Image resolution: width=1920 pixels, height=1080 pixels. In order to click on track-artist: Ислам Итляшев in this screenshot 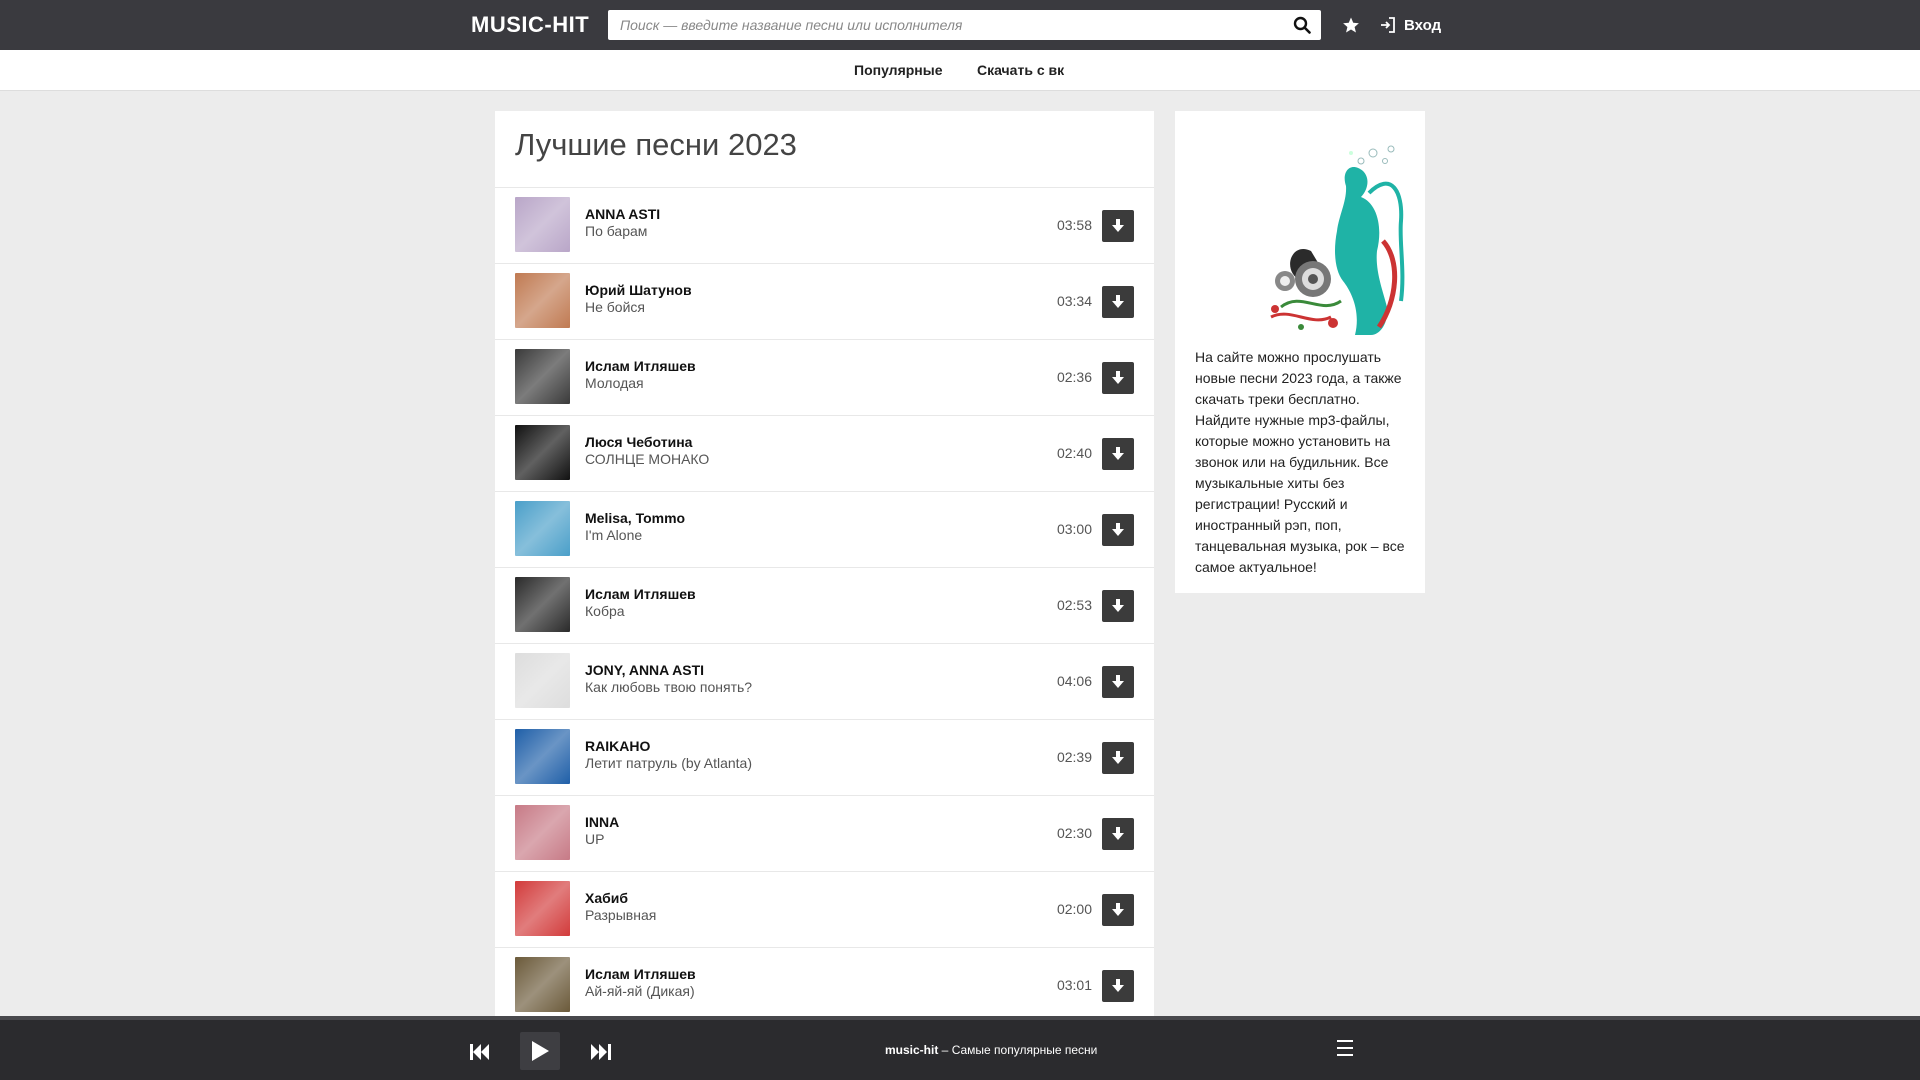, I will do `click(640, 594)`.